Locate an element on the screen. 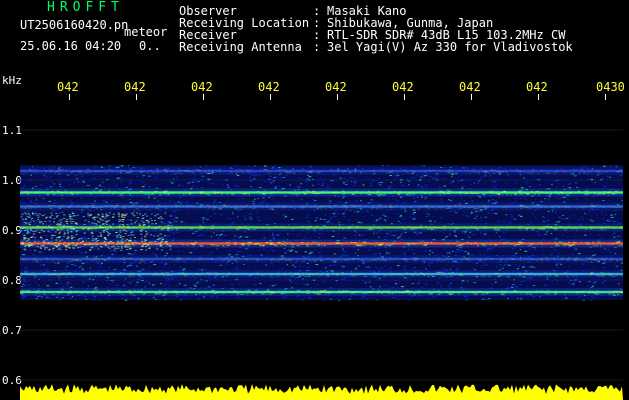 This screenshot has width=629, height=400. y-tick-label: 0.8 is located at coordinates (12, 280).